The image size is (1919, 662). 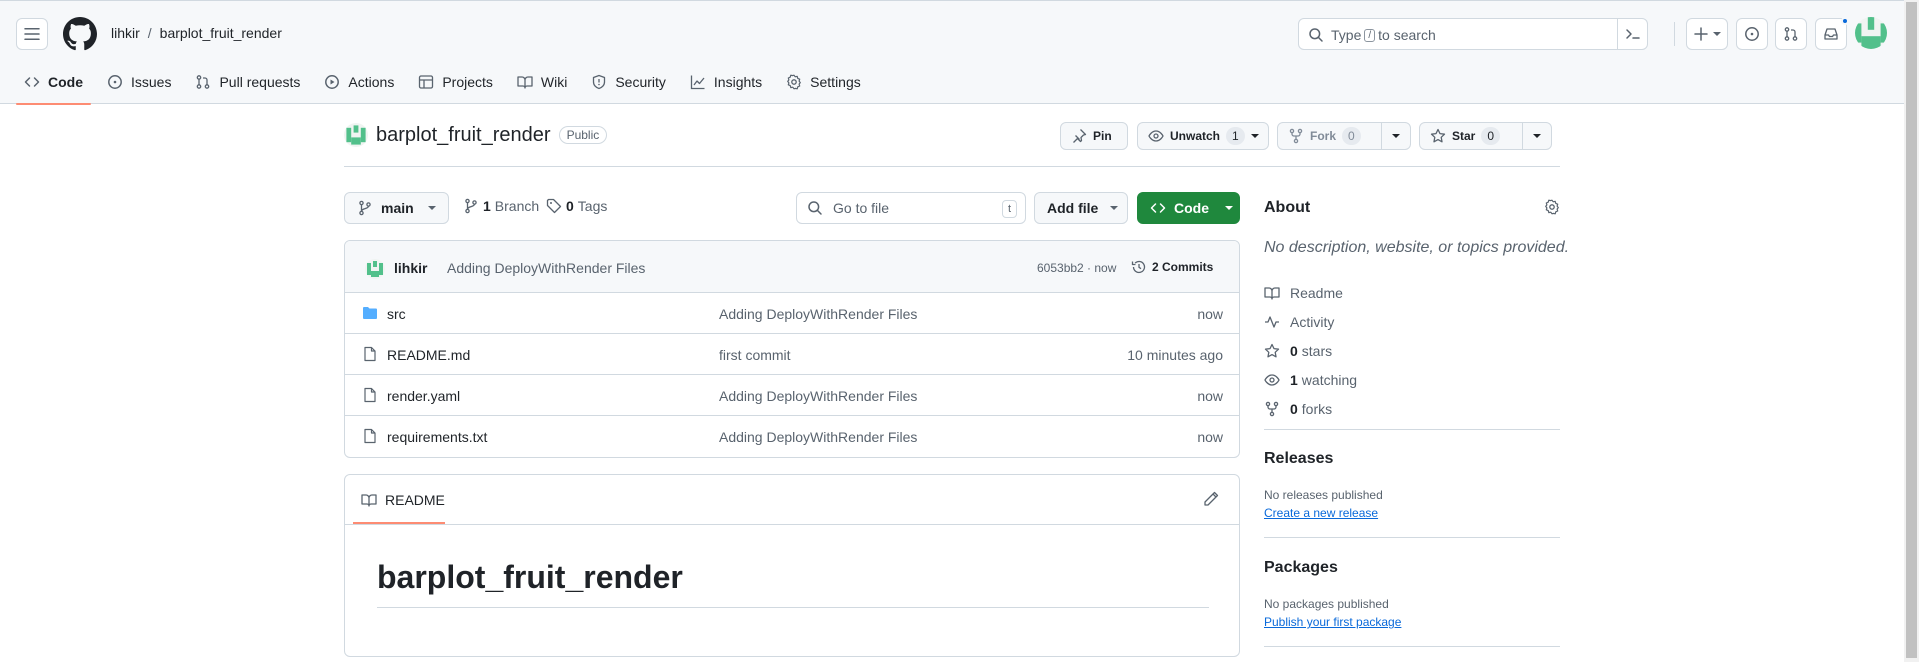 What do you see at coordinates (1195, 136) in the screenshot?
I see `unwatch-label: Unwatch` at bounding box center [1195, 136].